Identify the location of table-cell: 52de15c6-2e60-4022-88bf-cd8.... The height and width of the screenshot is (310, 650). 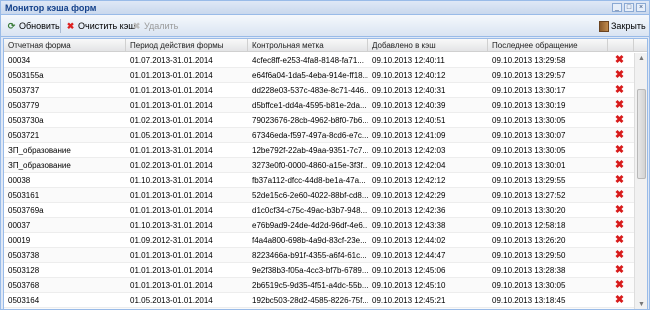
(310, 195).